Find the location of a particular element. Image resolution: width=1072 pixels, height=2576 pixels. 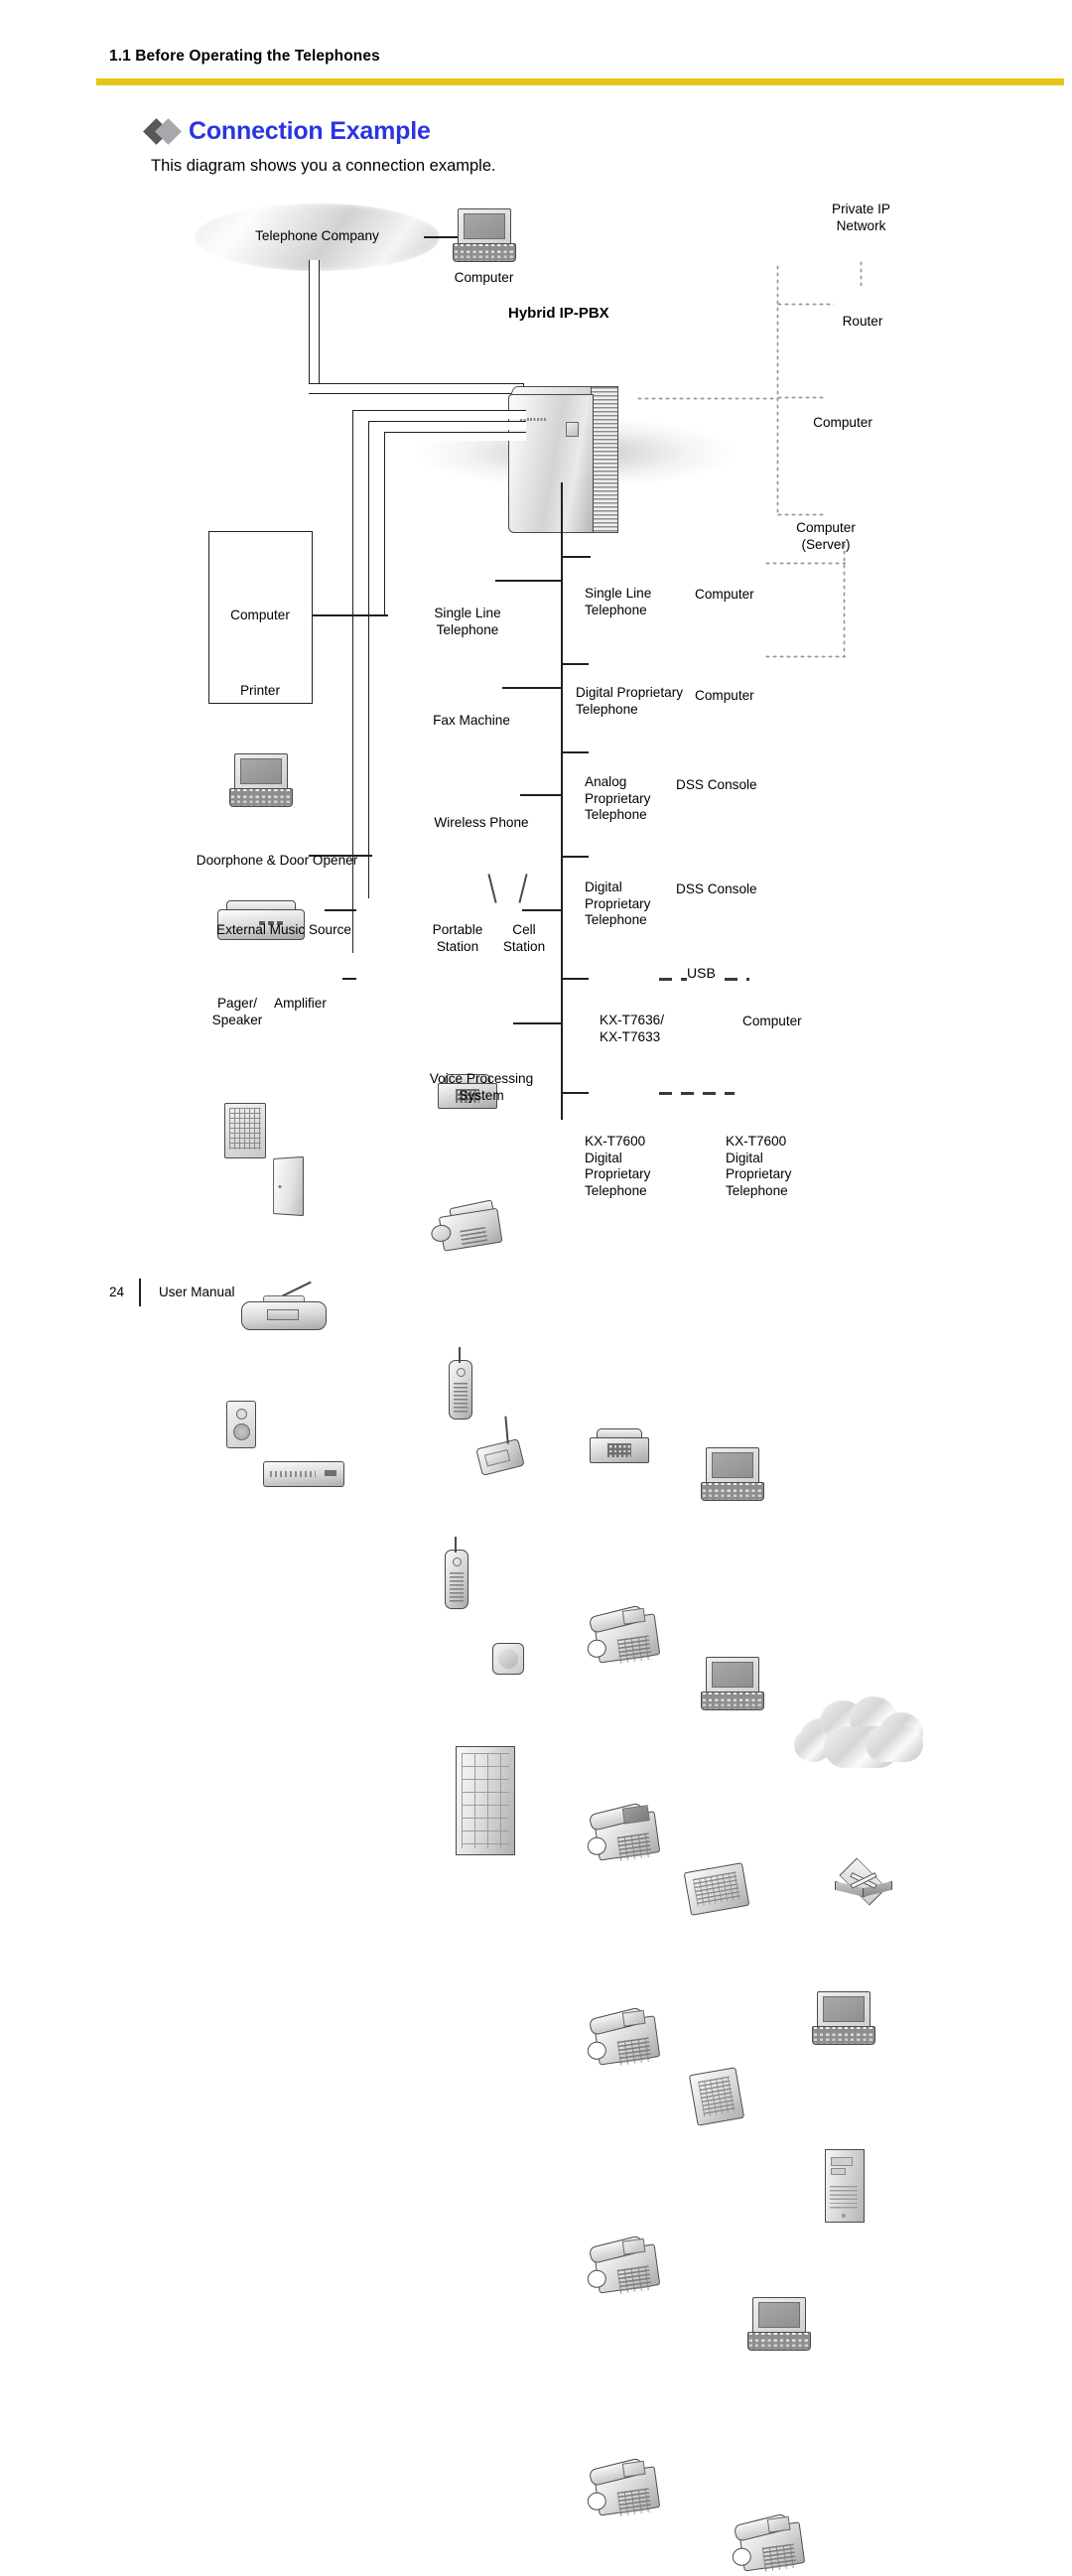

station-trunk-line is located at coordinates (562, 801).